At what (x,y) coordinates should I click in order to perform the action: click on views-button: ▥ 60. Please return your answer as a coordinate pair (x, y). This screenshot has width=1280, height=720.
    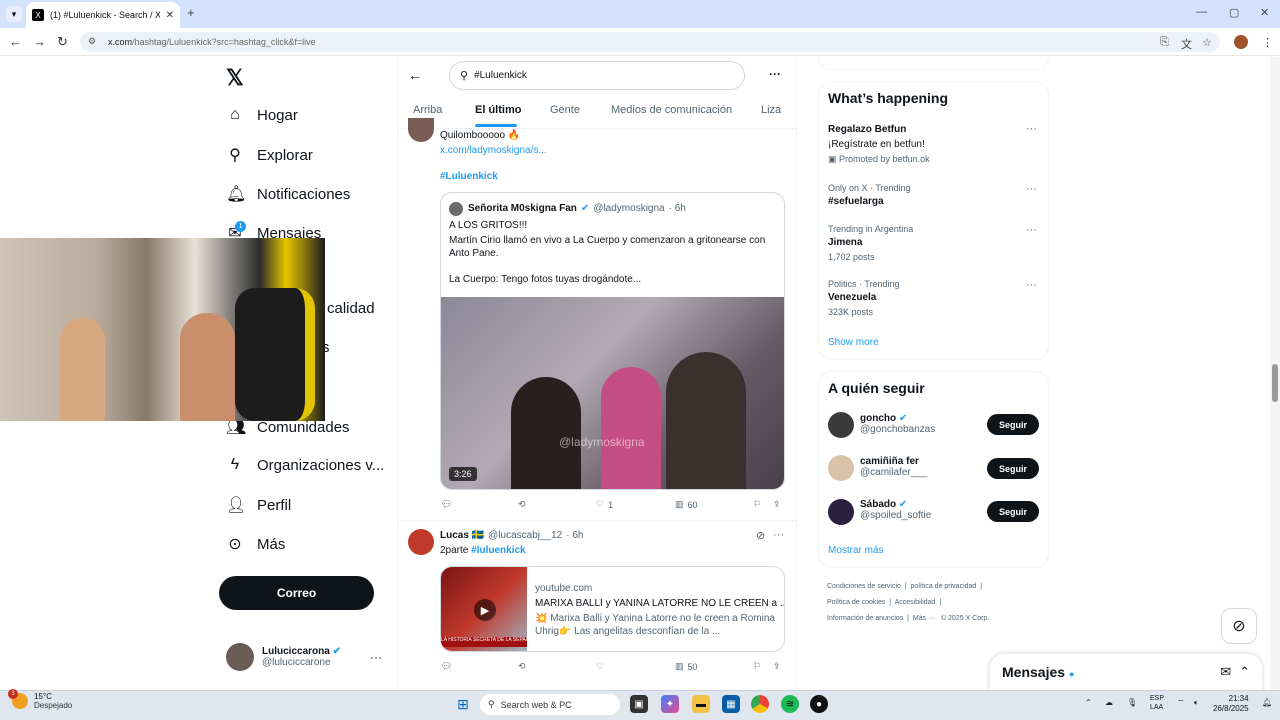
    Looking at the image, I should click on (686, 504).